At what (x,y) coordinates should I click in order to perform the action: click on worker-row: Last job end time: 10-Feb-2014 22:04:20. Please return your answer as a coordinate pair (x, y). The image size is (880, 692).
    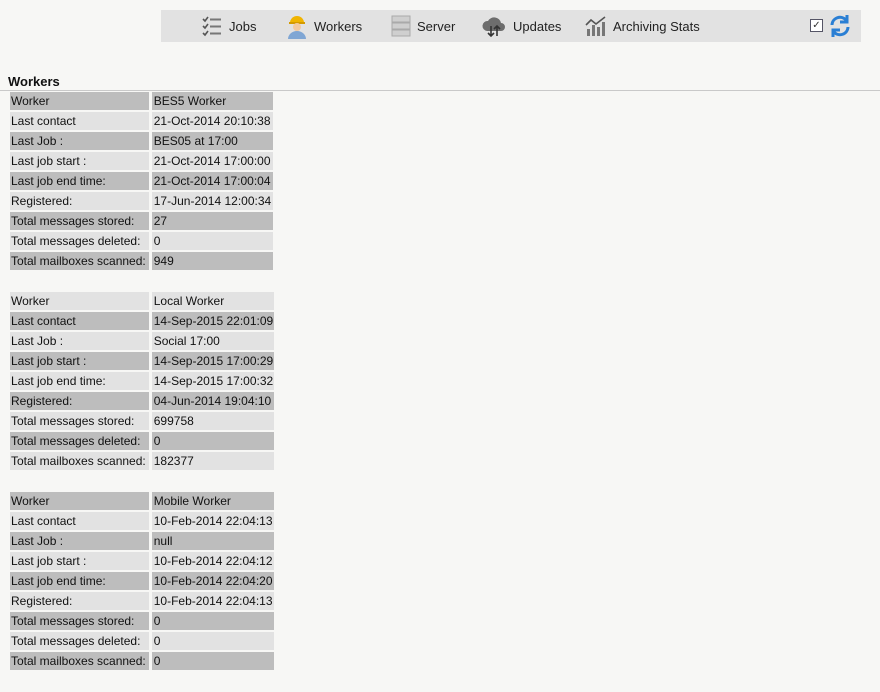
    Looking at the image, I should click on (142, 582).